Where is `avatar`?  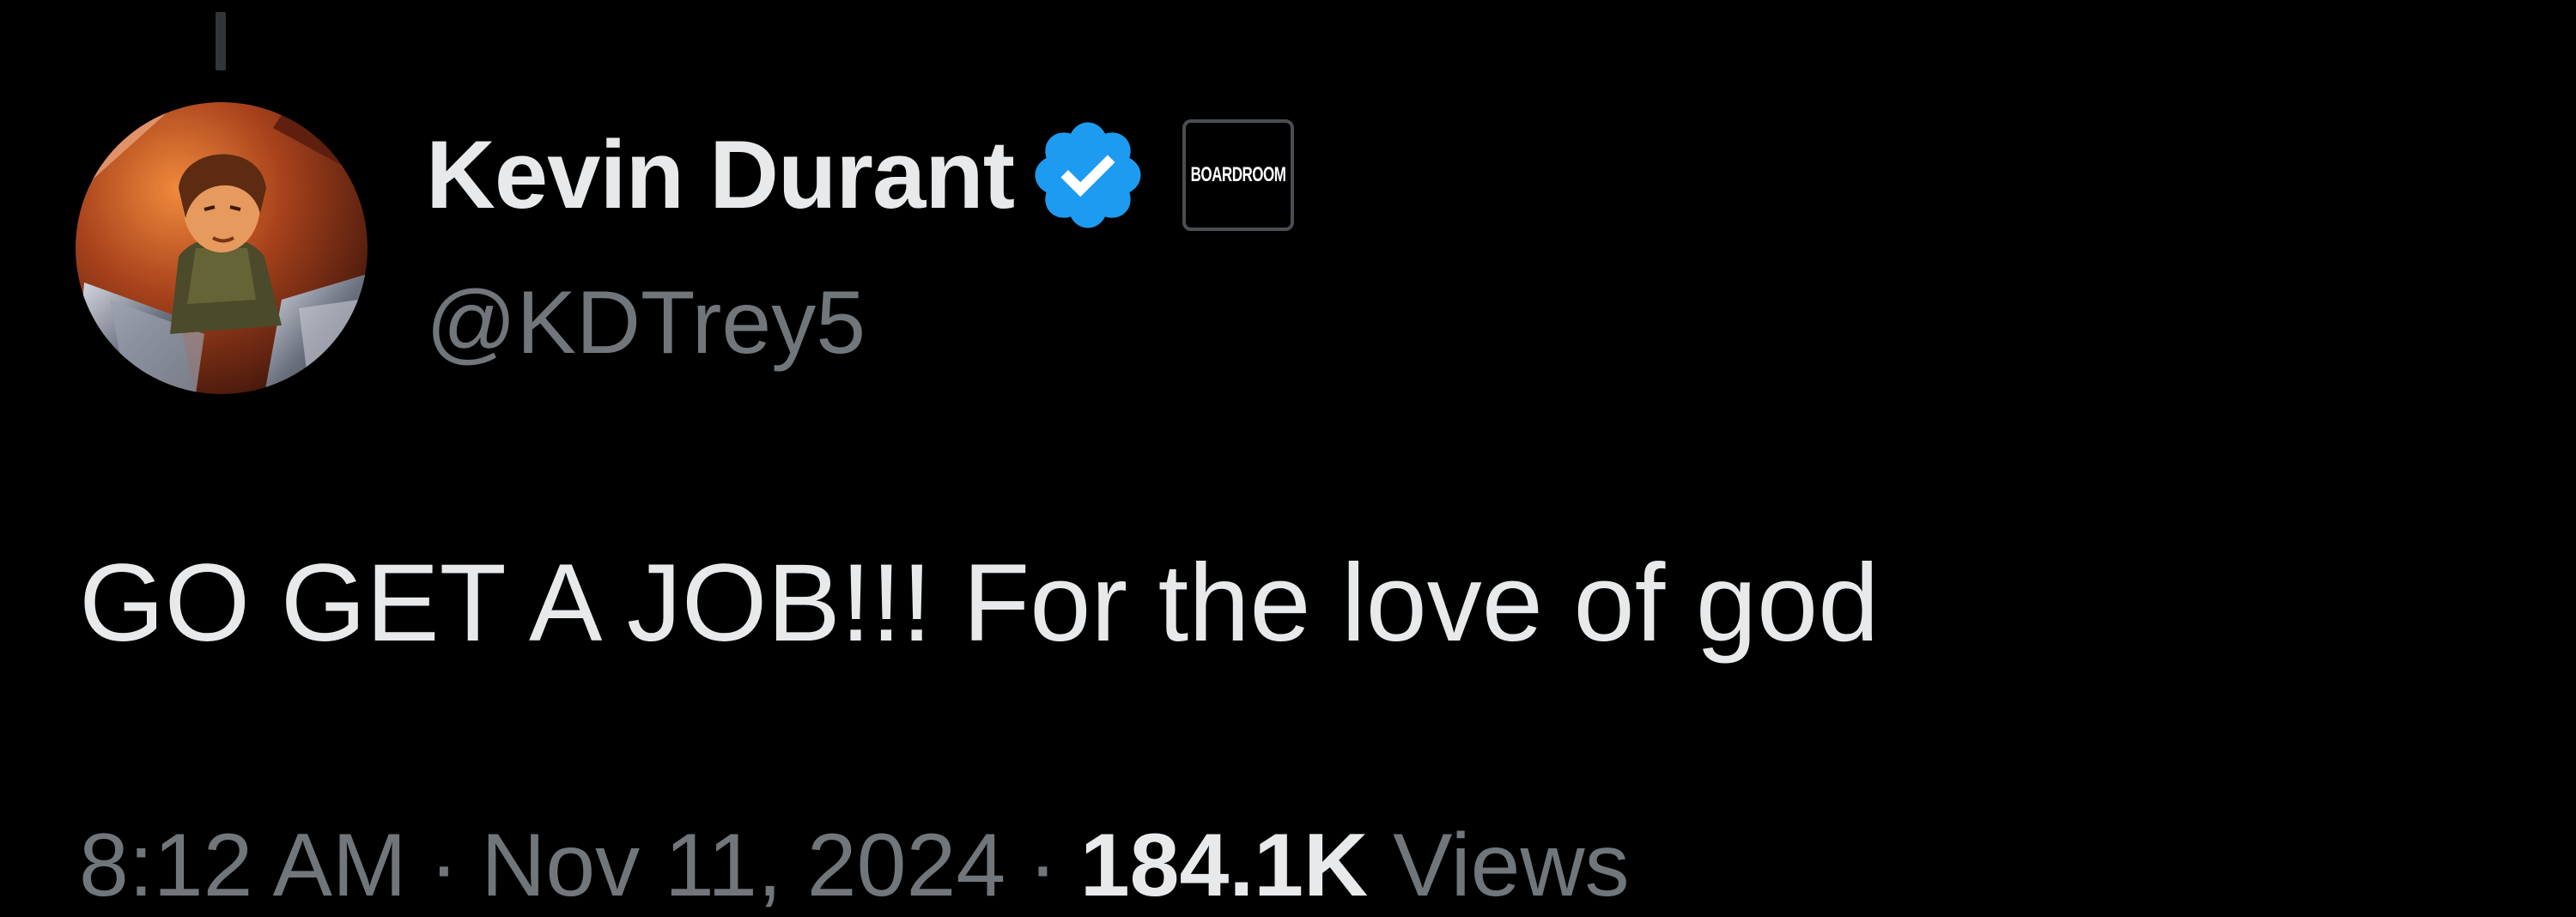 avatar is located at coordinates (222, 248).